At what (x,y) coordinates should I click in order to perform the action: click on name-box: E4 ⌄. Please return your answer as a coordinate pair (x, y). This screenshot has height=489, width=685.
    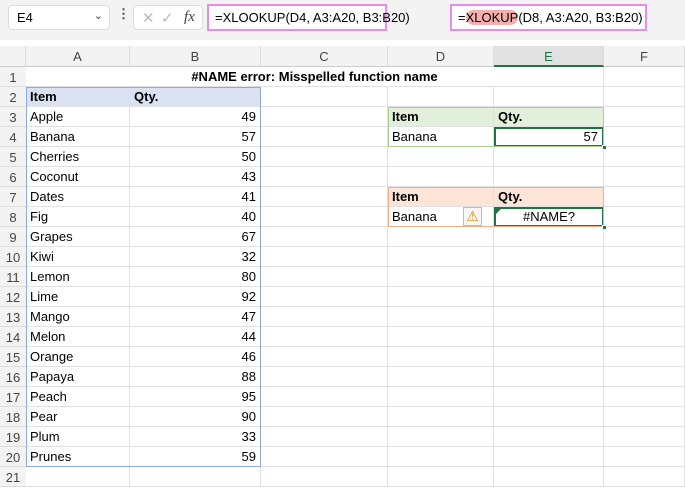
    Looking at the image, I should click on (59, 17).